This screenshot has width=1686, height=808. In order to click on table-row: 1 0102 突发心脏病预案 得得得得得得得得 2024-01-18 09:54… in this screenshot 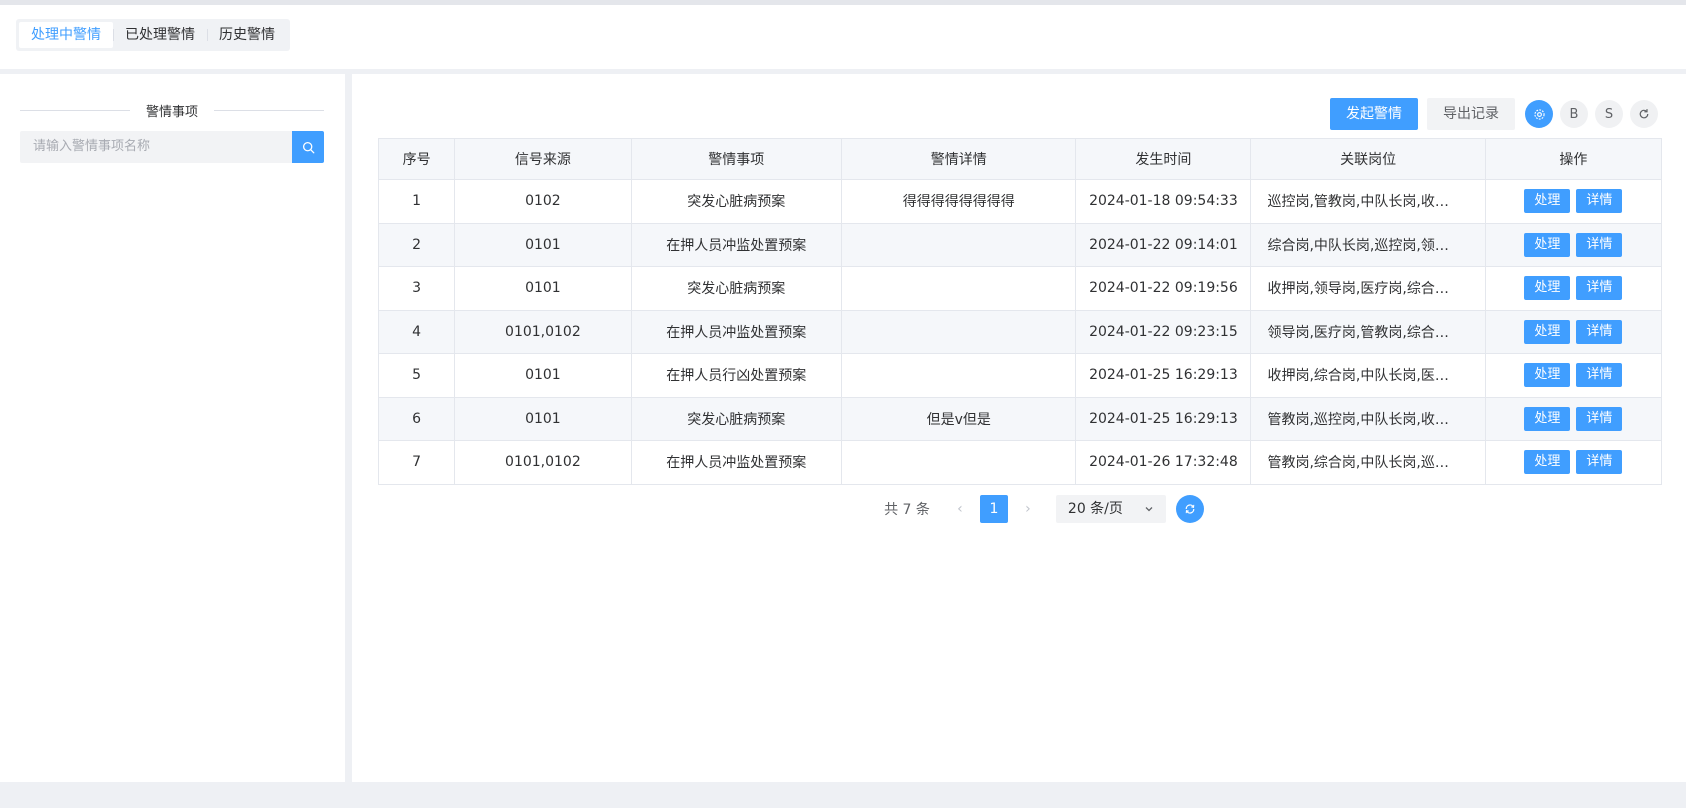, I will do `click(1020, 201)`.